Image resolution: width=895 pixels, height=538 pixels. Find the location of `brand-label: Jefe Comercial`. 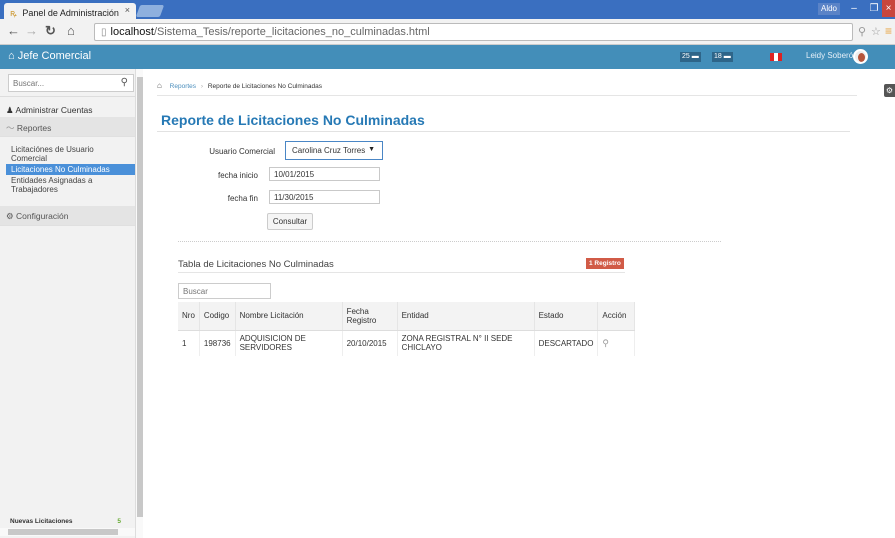

brand-label: Jefe Comercial is located at coordinates (54, 56).